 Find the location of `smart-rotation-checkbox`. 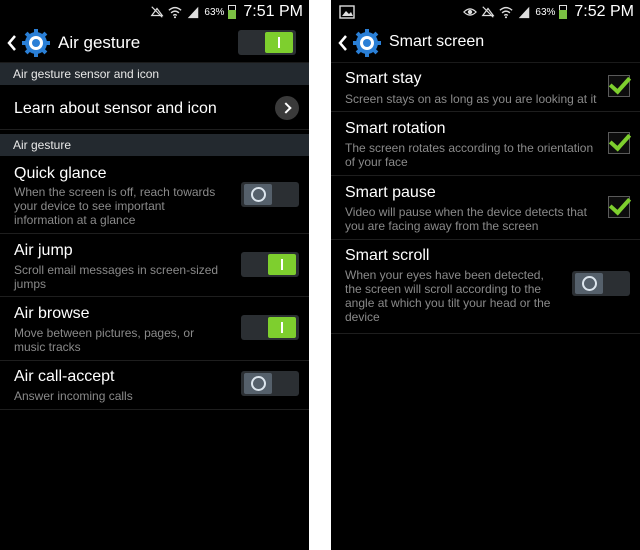

smart-rotation-checkbox is located at coordinates (619, 143).